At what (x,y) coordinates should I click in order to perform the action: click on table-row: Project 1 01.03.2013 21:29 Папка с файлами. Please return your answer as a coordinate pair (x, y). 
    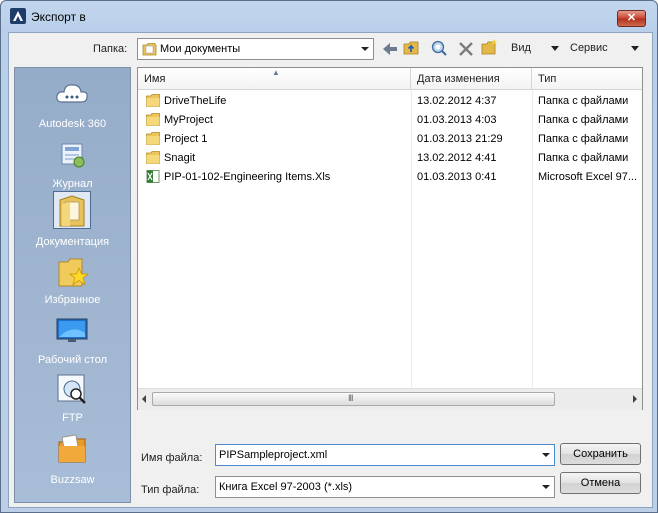
    Looking at the image, I should click on (383, 139).